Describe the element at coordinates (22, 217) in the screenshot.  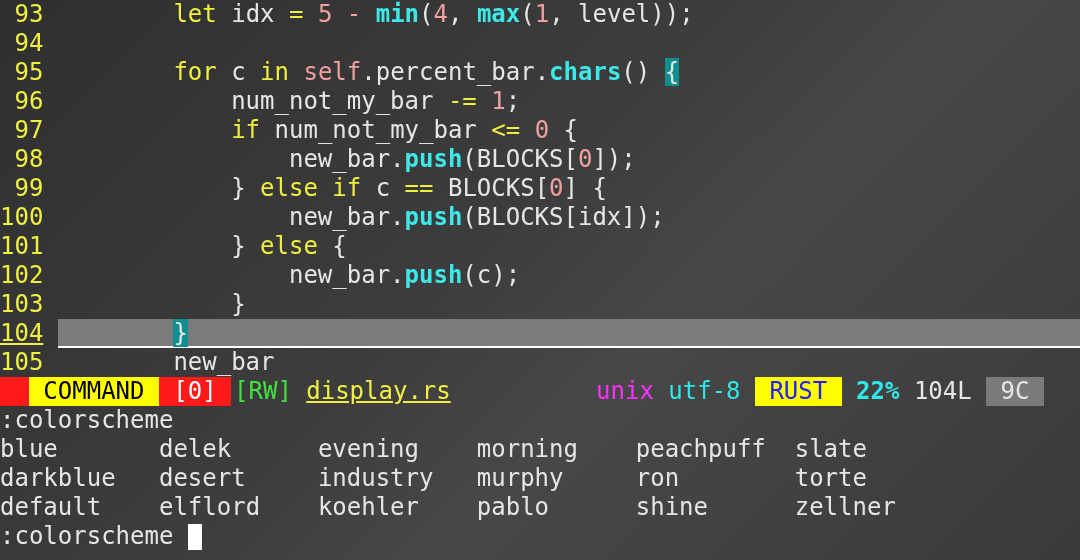
I see `line-number: 100` at that location.